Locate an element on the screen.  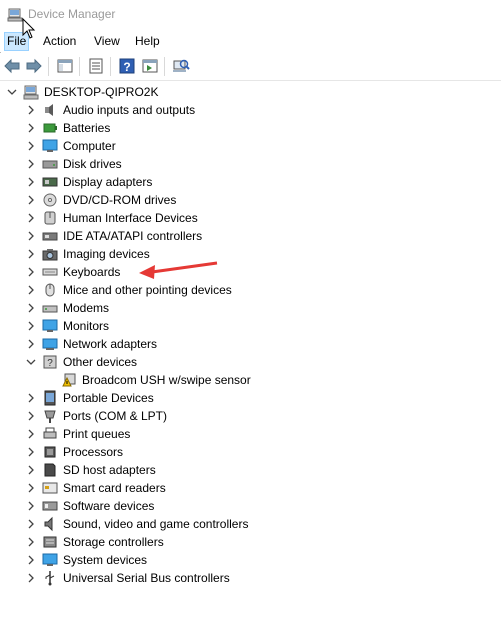
tree-category-row: Smart card readers is located at coordinates (150, 488).